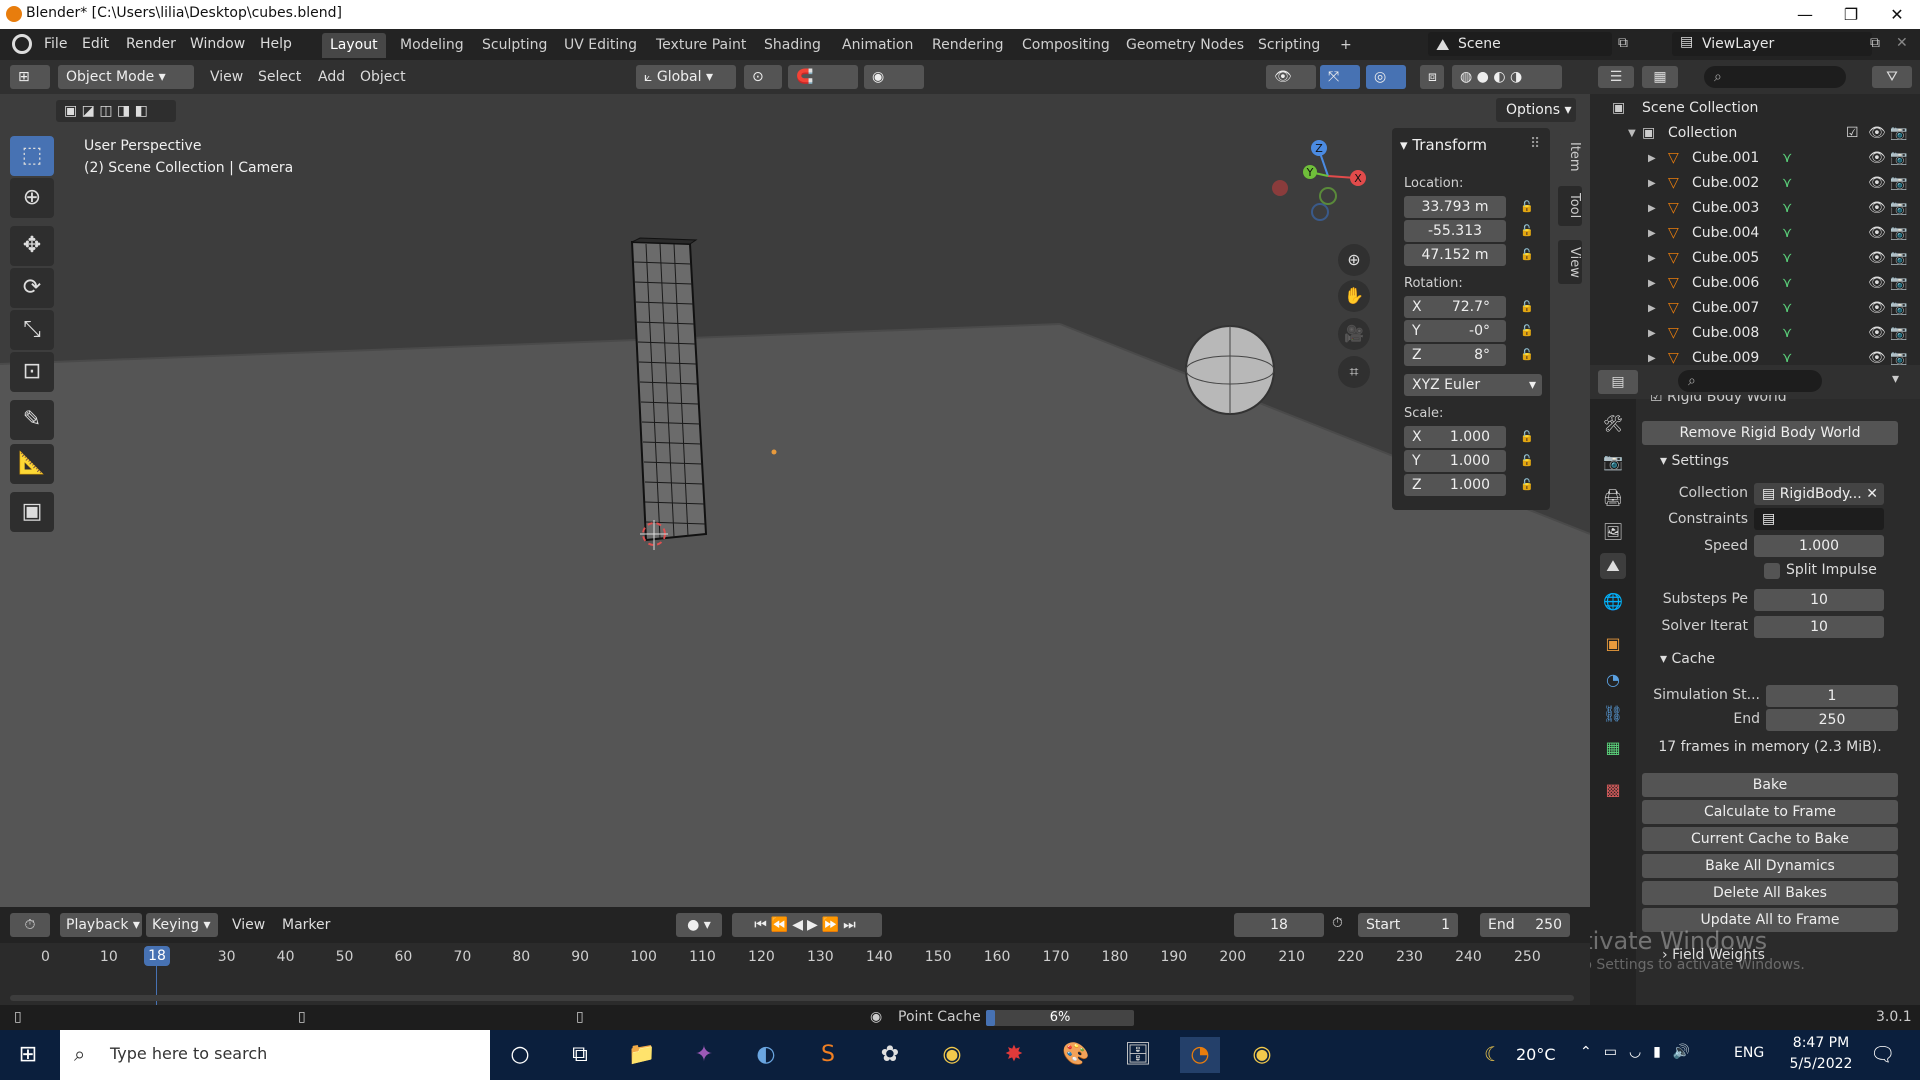 This screenshot has width=1920, height=1080. I want to click on outliner-scene-collection: ▣ Scene Collection, so click(1755, 108).